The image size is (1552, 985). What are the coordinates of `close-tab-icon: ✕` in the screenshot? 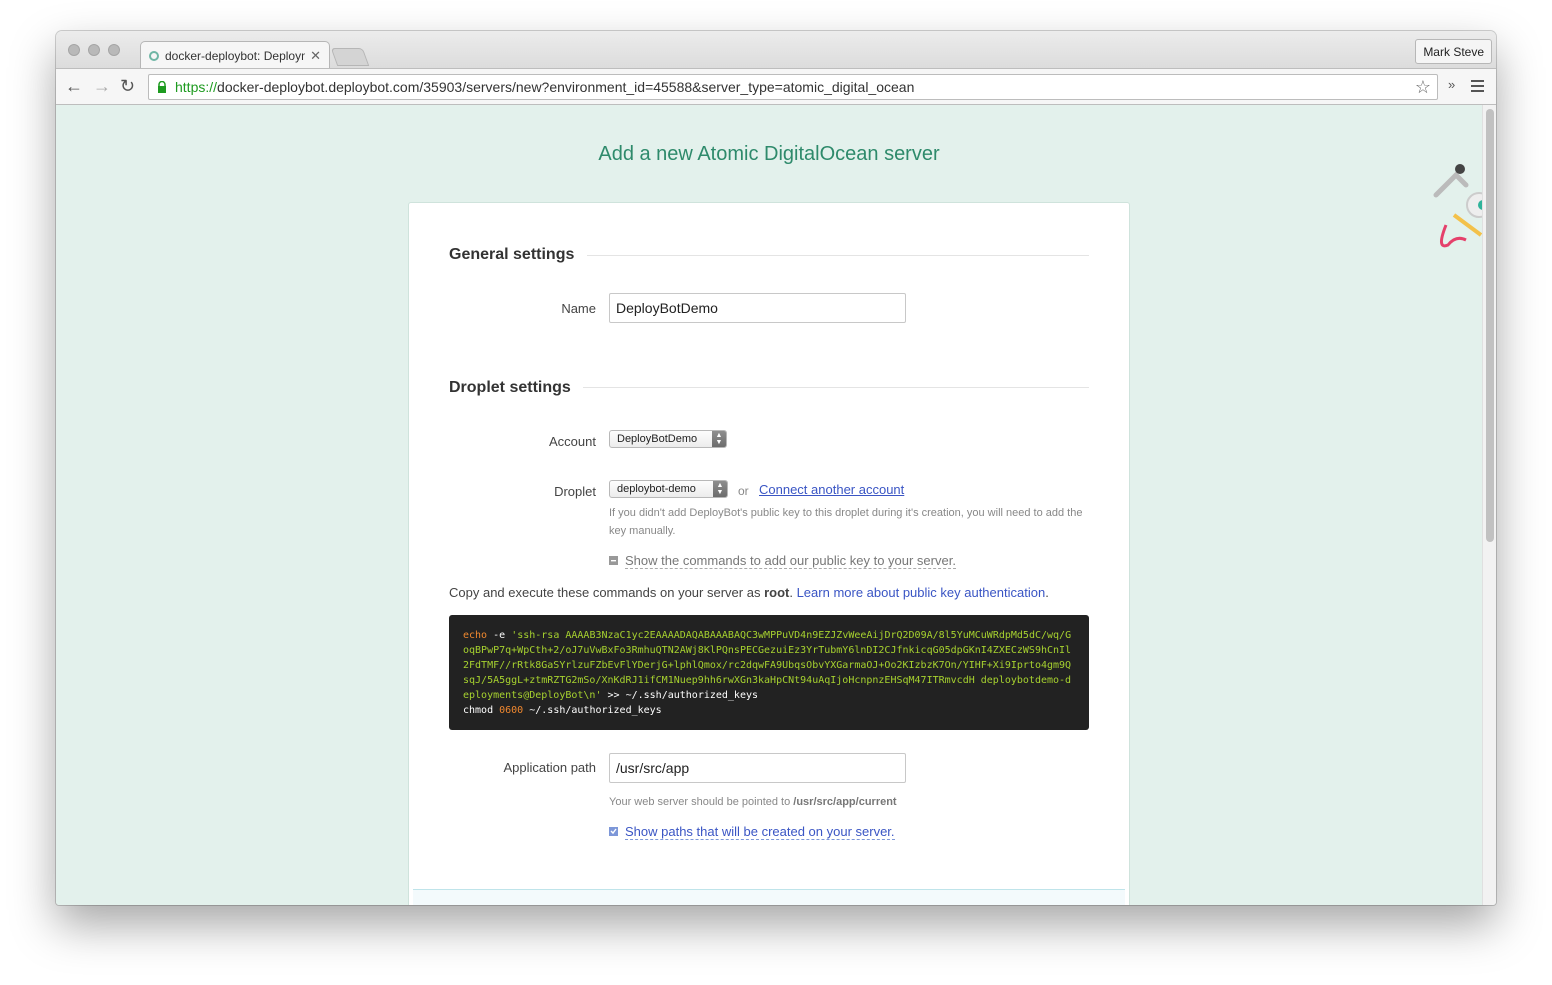 It's located at (315, 56).